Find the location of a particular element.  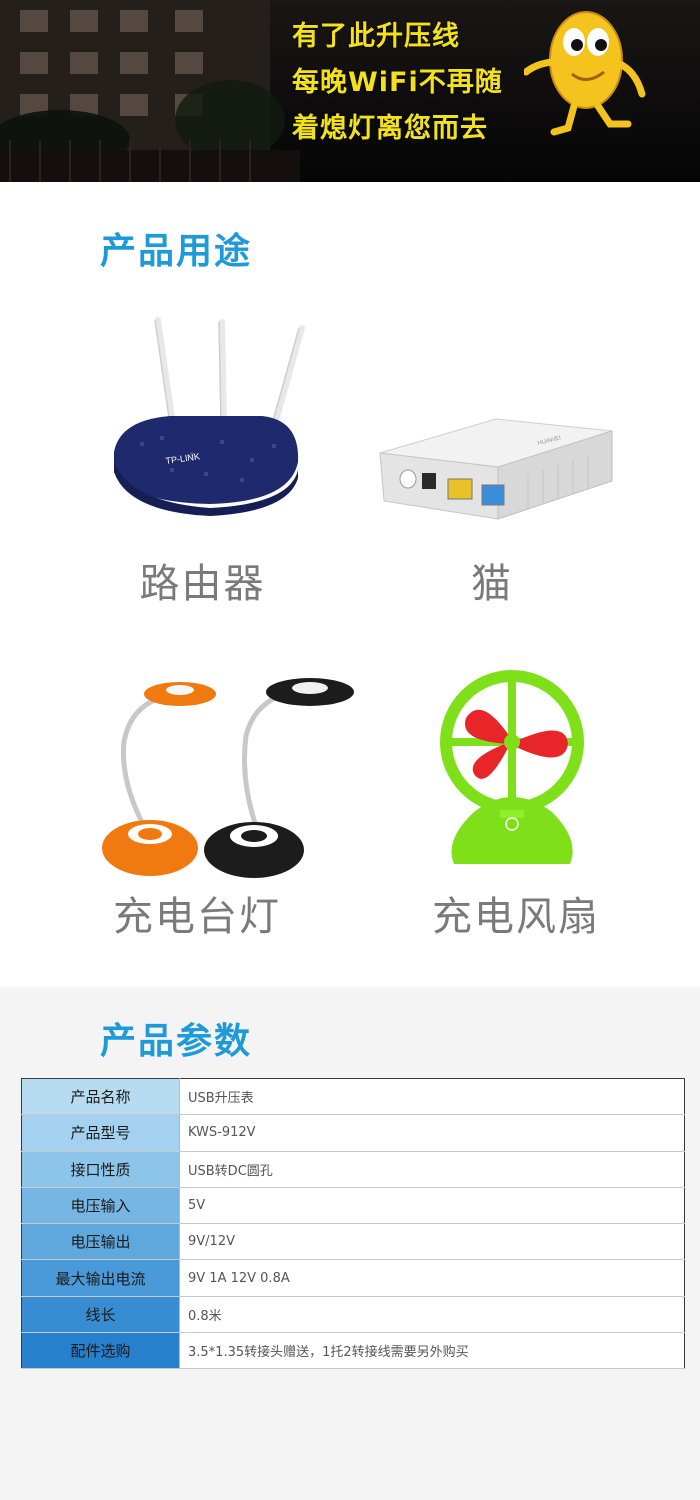

modem-icon: HUAWEI is located at coordinates (496, 469).